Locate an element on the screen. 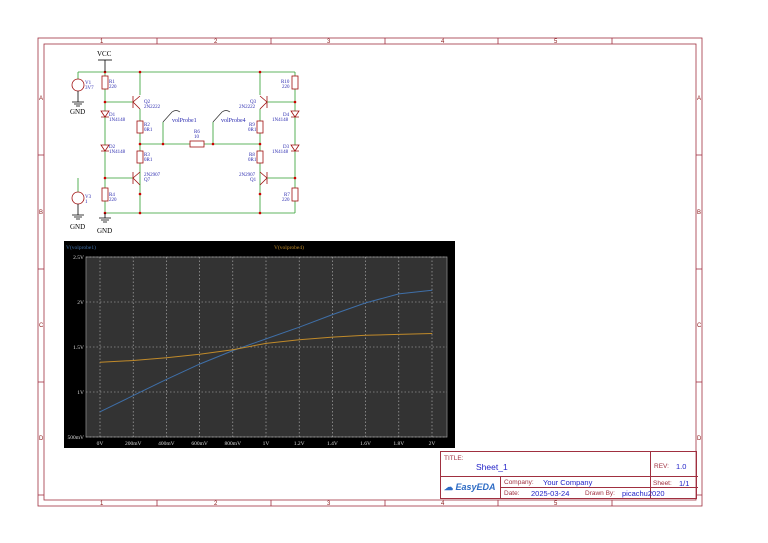  wires is located at coordinates (186, 142).